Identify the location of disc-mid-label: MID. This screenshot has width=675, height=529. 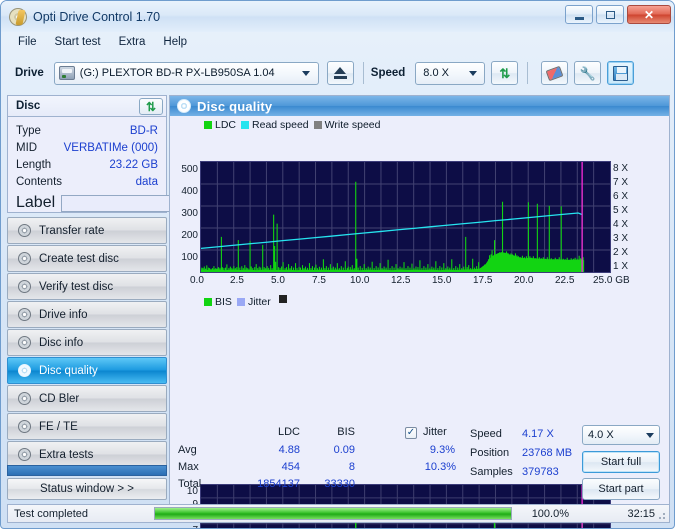
(27, 147).